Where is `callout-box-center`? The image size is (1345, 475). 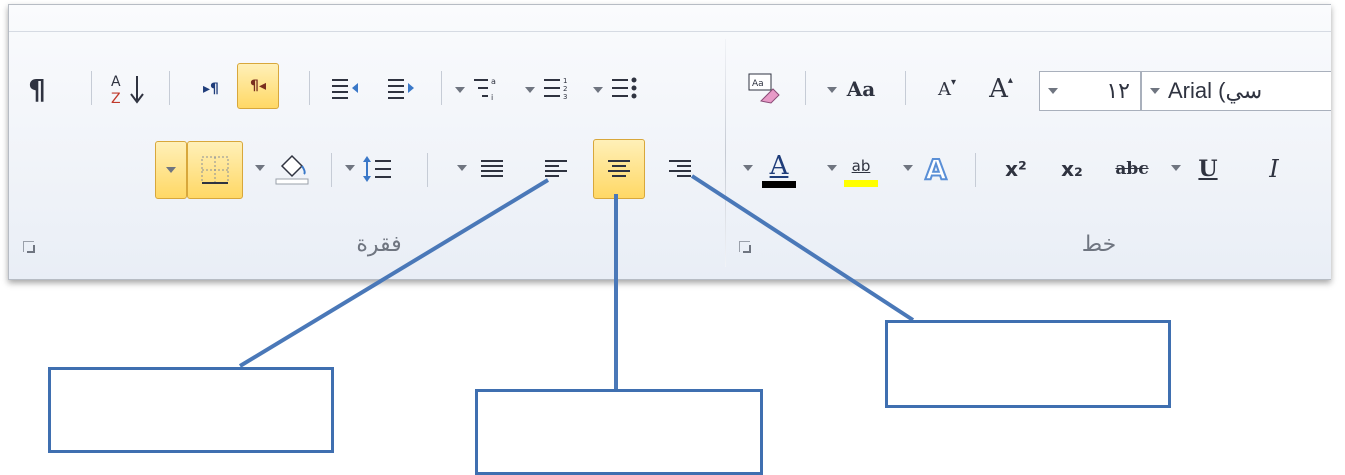 callout-box-center is located at coordinates (619, 432).